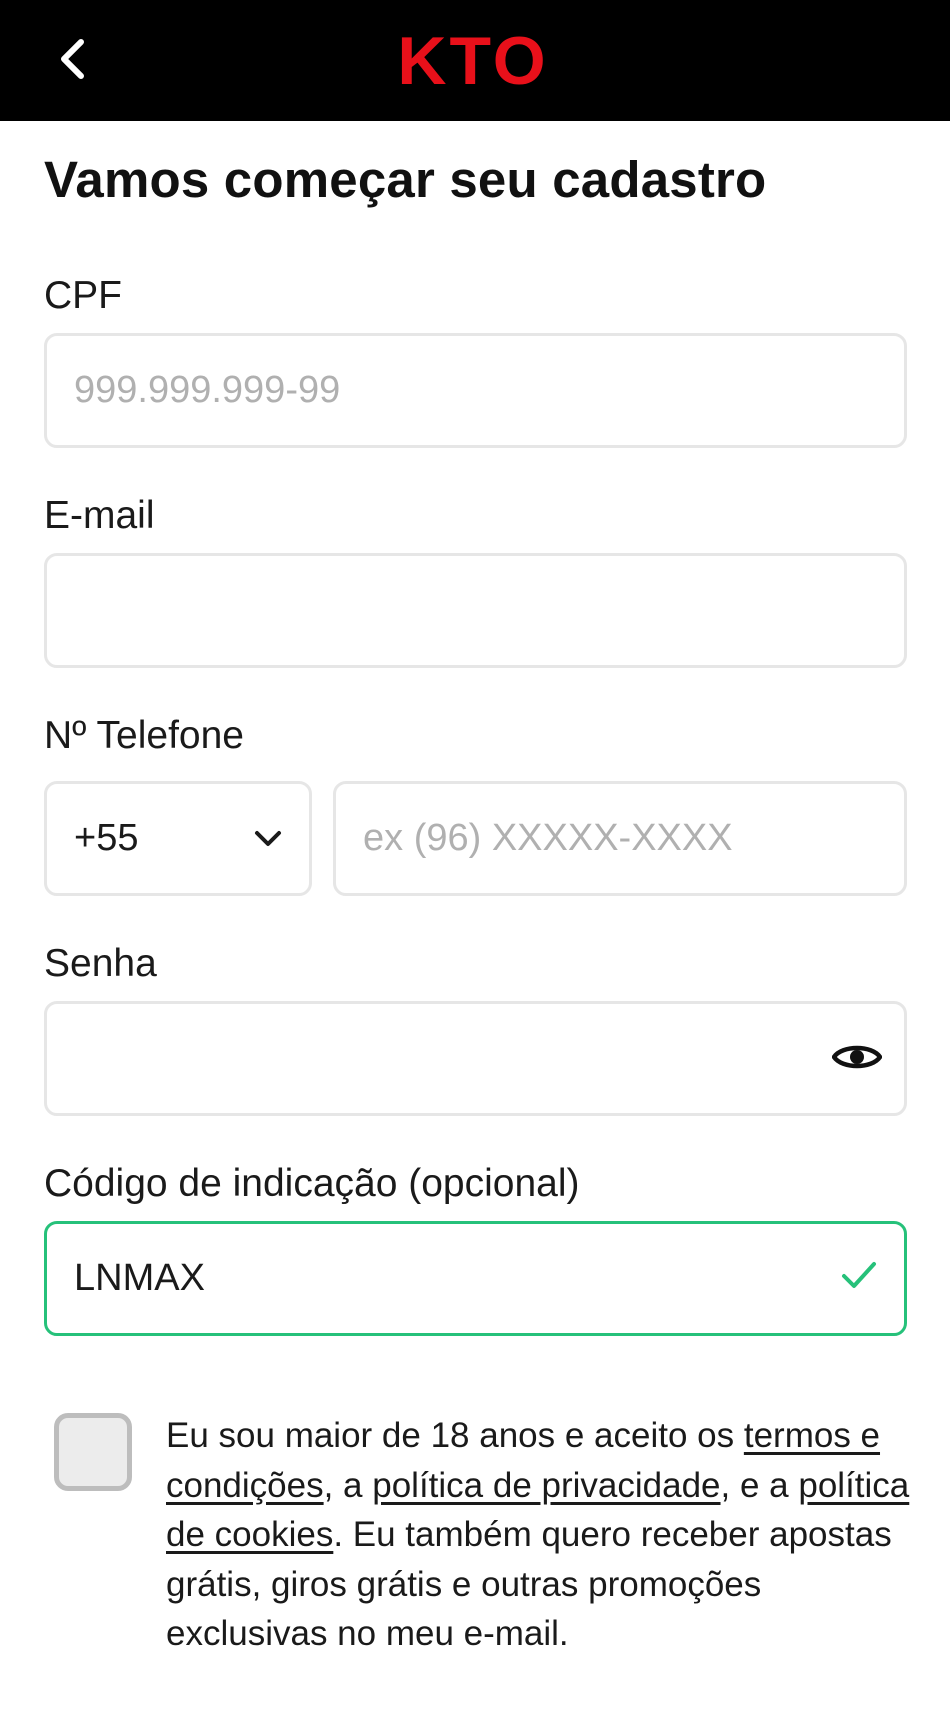  I want to click on referral-field, so click(475, 1278).